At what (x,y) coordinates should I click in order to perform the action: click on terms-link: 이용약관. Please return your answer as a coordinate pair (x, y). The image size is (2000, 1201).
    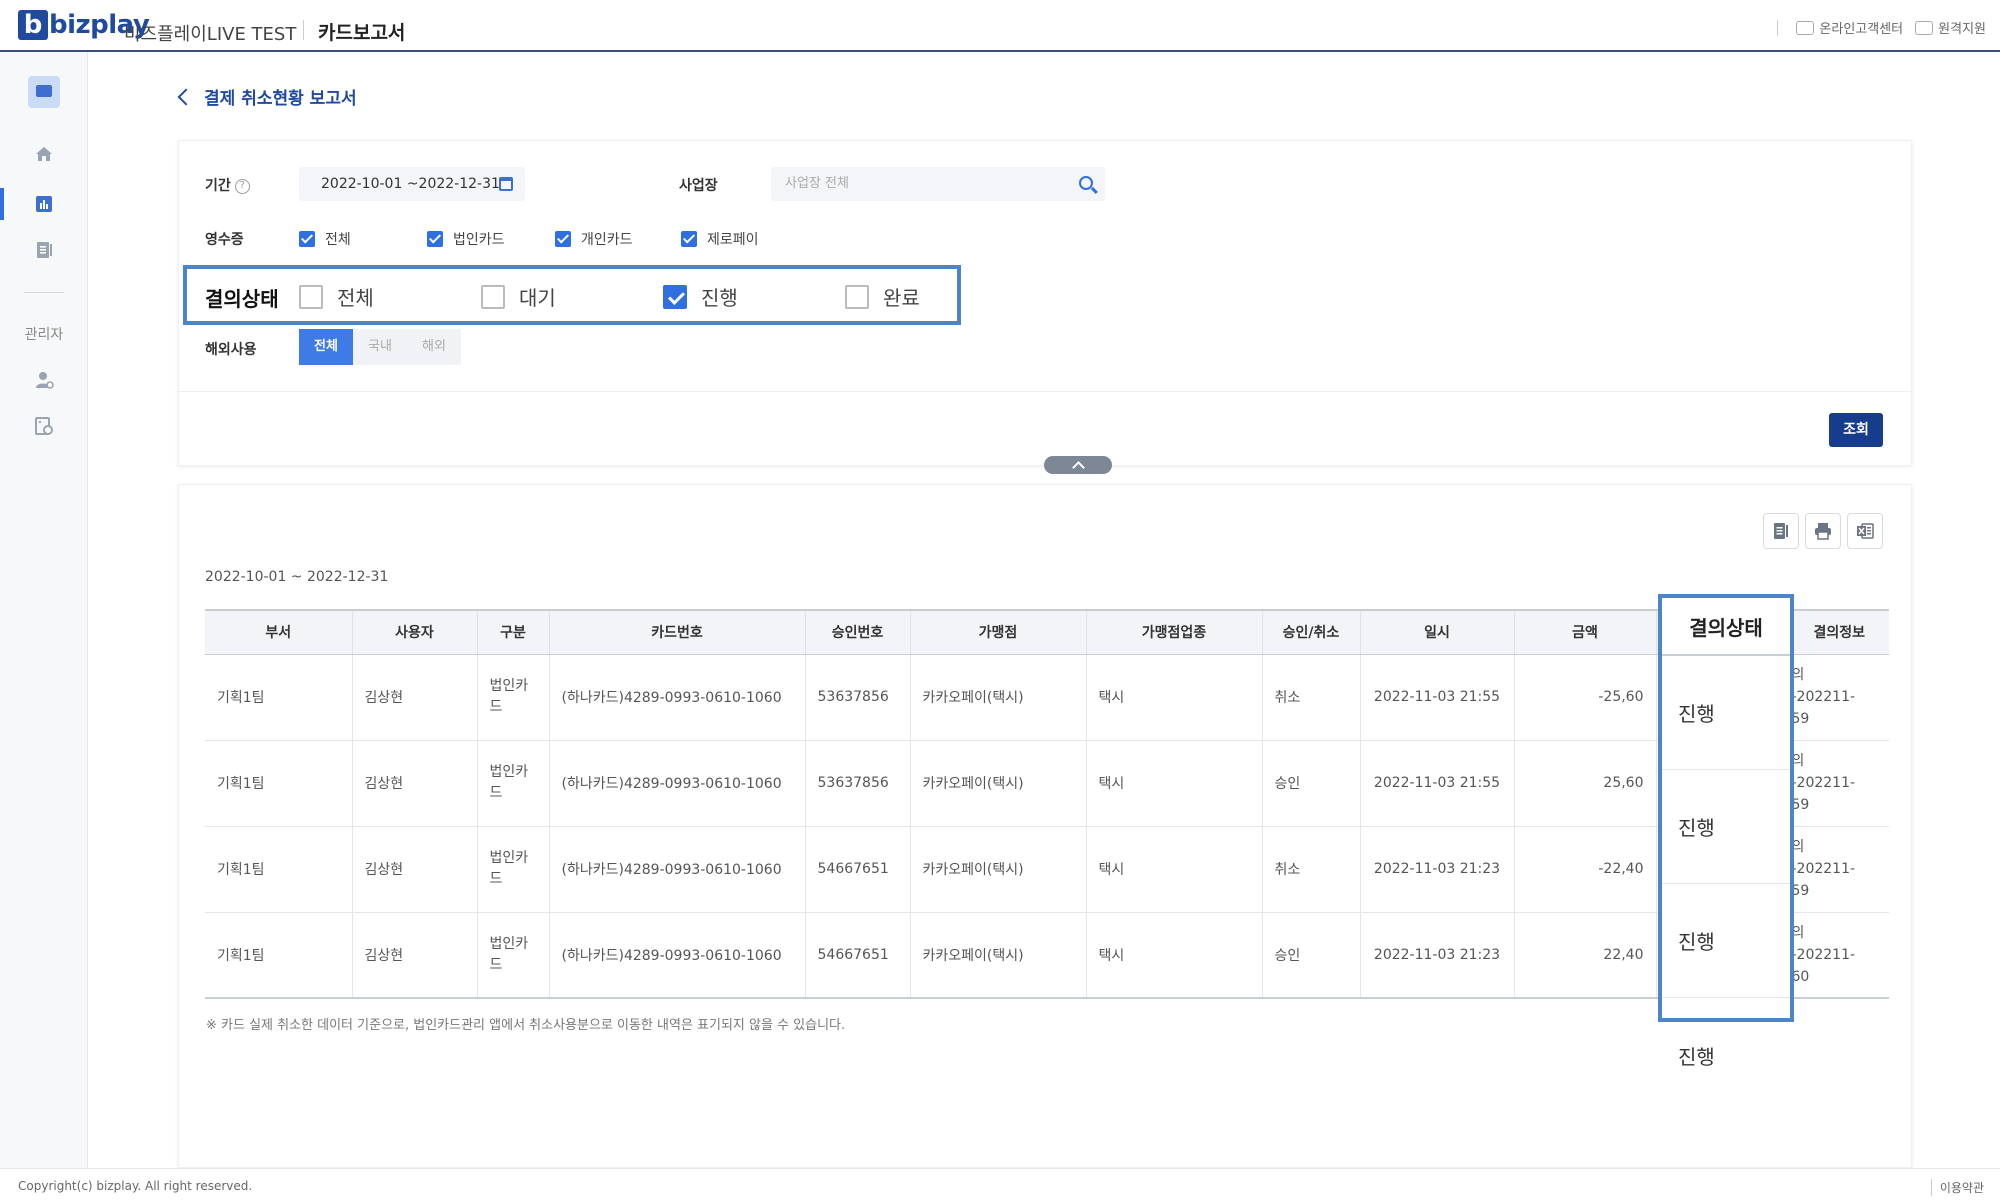
    Looking at the image, I should click on (1957, 1187).